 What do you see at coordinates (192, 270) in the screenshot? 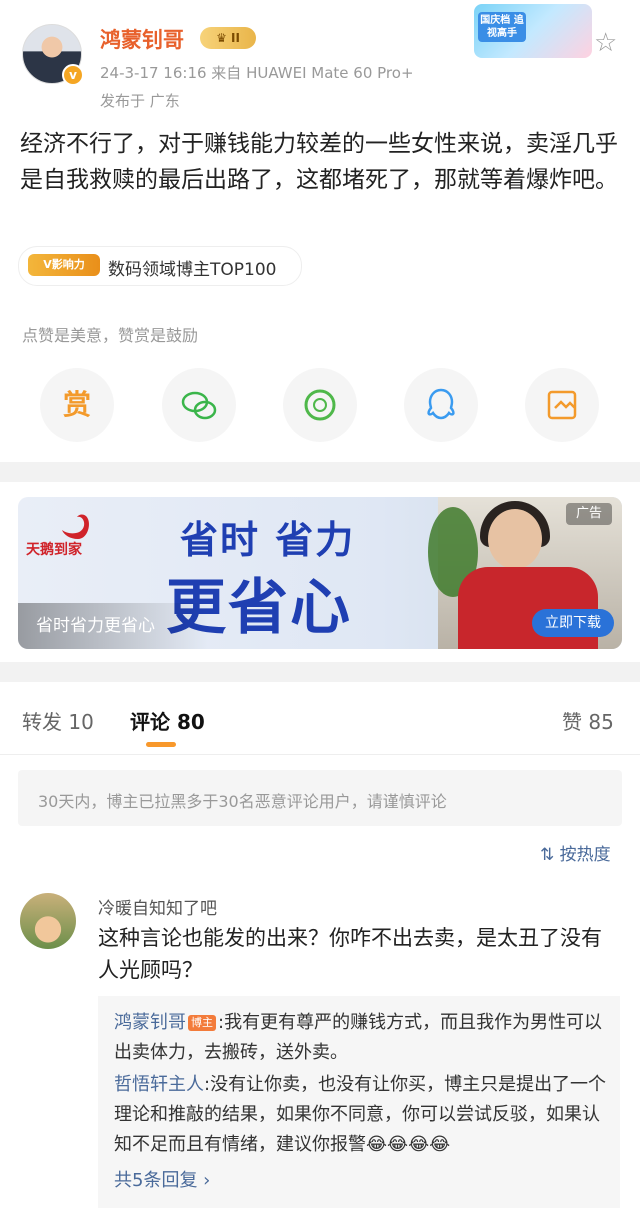
I see `influence-text: 数码领域博主TOP100` at bounding box center [192, 270].